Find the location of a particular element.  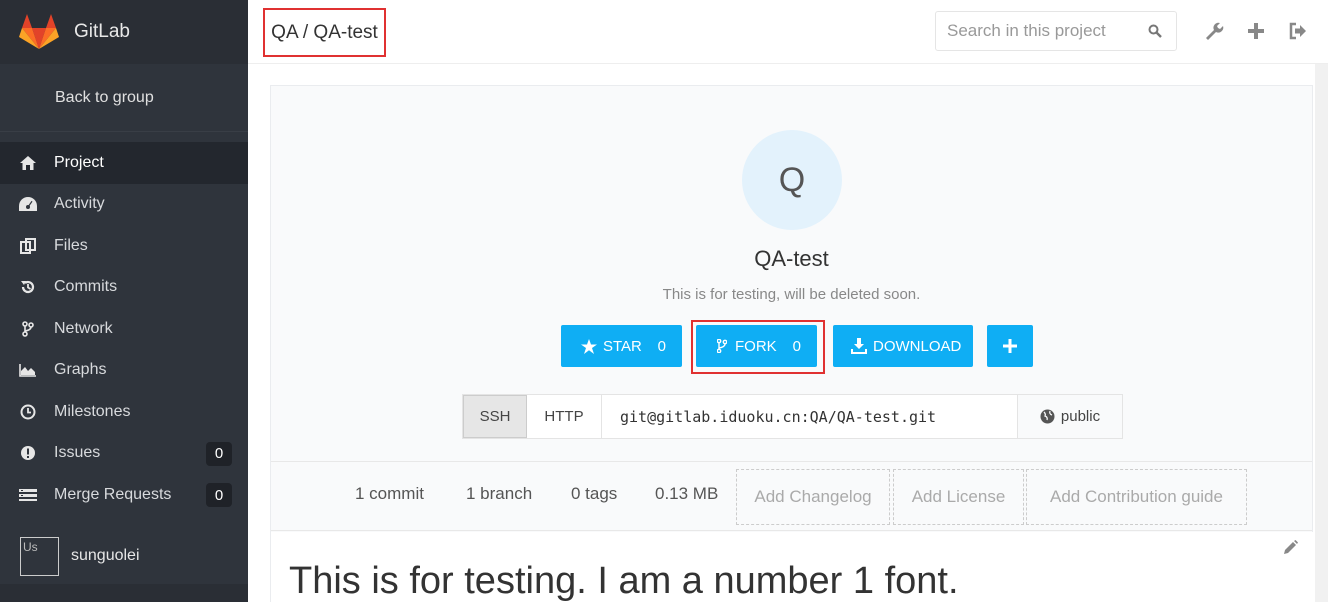

username: sunguolei is located at coordinates (105, 555).